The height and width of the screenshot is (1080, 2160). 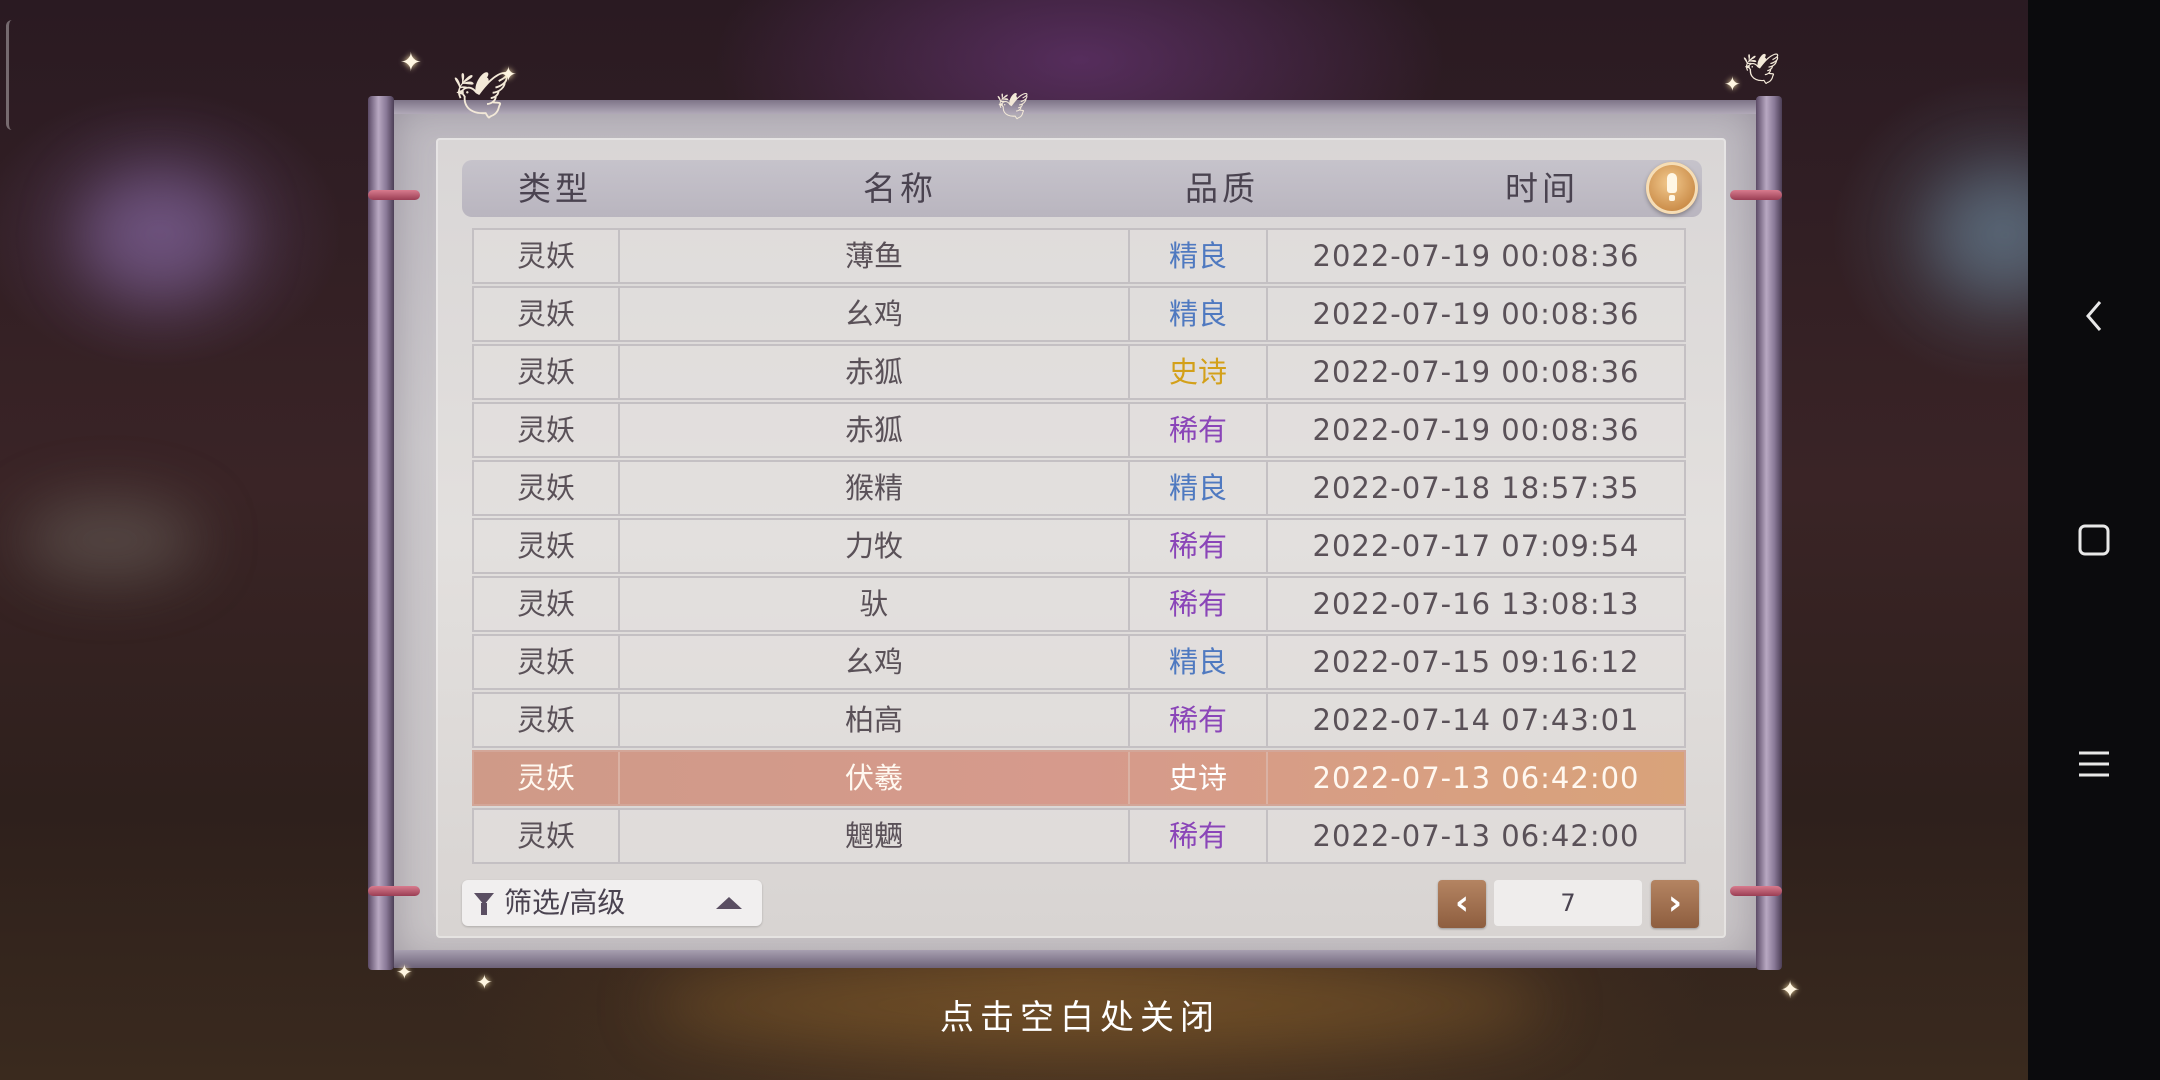 I want to click on table-row: 灵妖 幺鸡 精良 2022-07-15 09:16:12, so click(x=1079, y=662).